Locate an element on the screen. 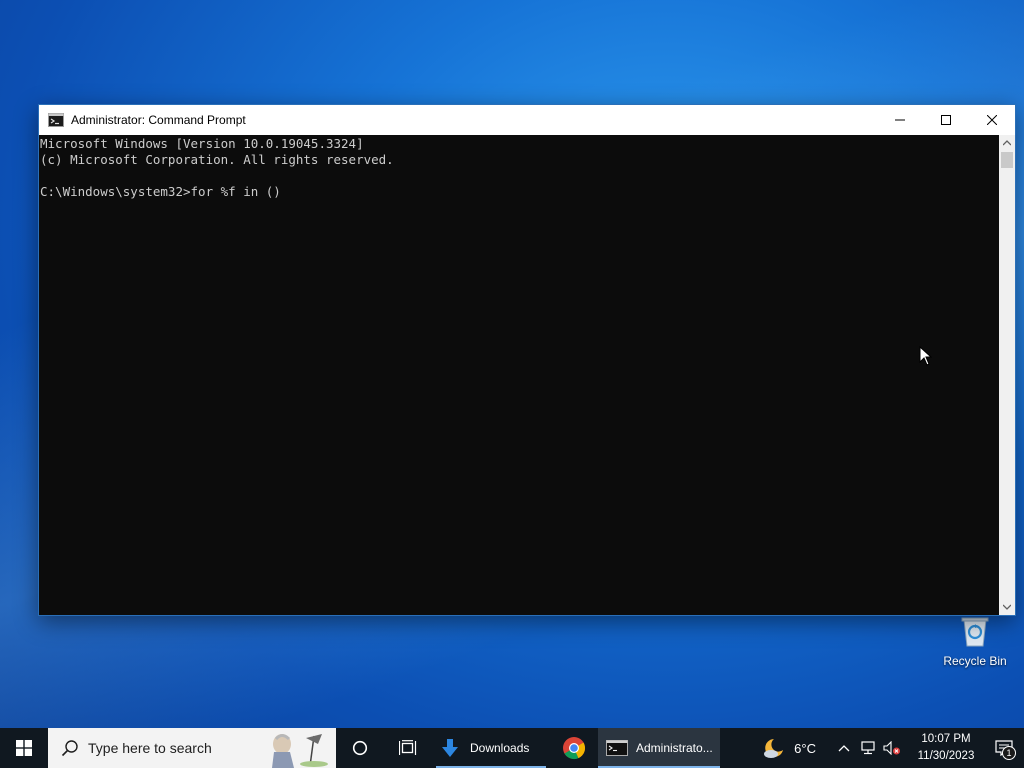 The height and width of the screenshot is (768, 1024). scroll-up-button is located at coordinates (1007, 143).